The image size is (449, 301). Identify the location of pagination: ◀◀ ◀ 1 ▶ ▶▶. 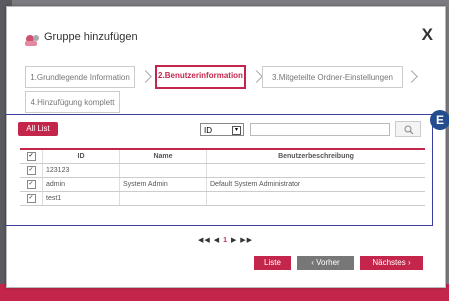
(225, 240).